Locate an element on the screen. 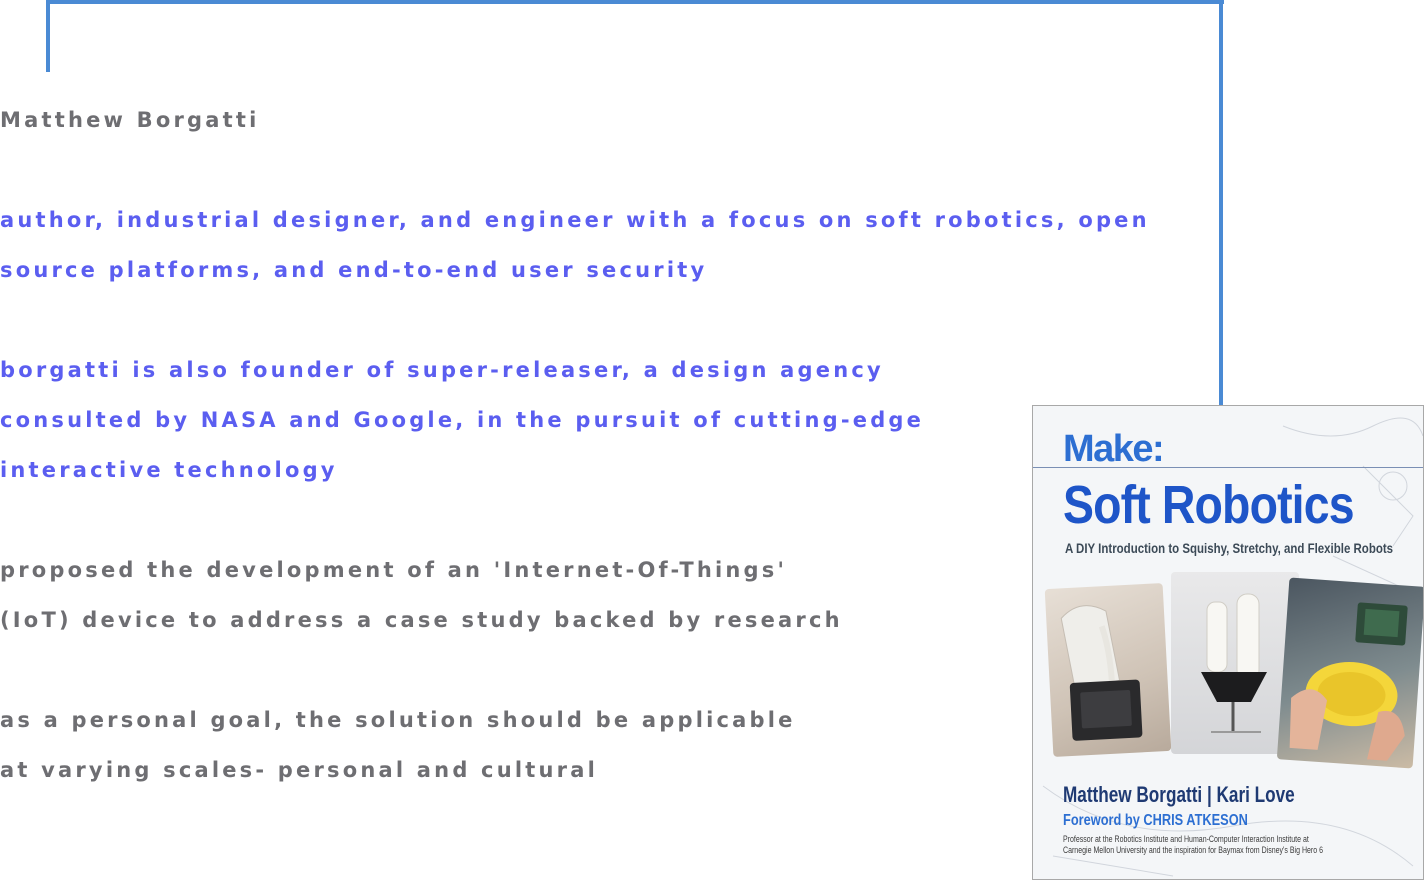  book-brand: Make: is located at coordinates (1114, 449).